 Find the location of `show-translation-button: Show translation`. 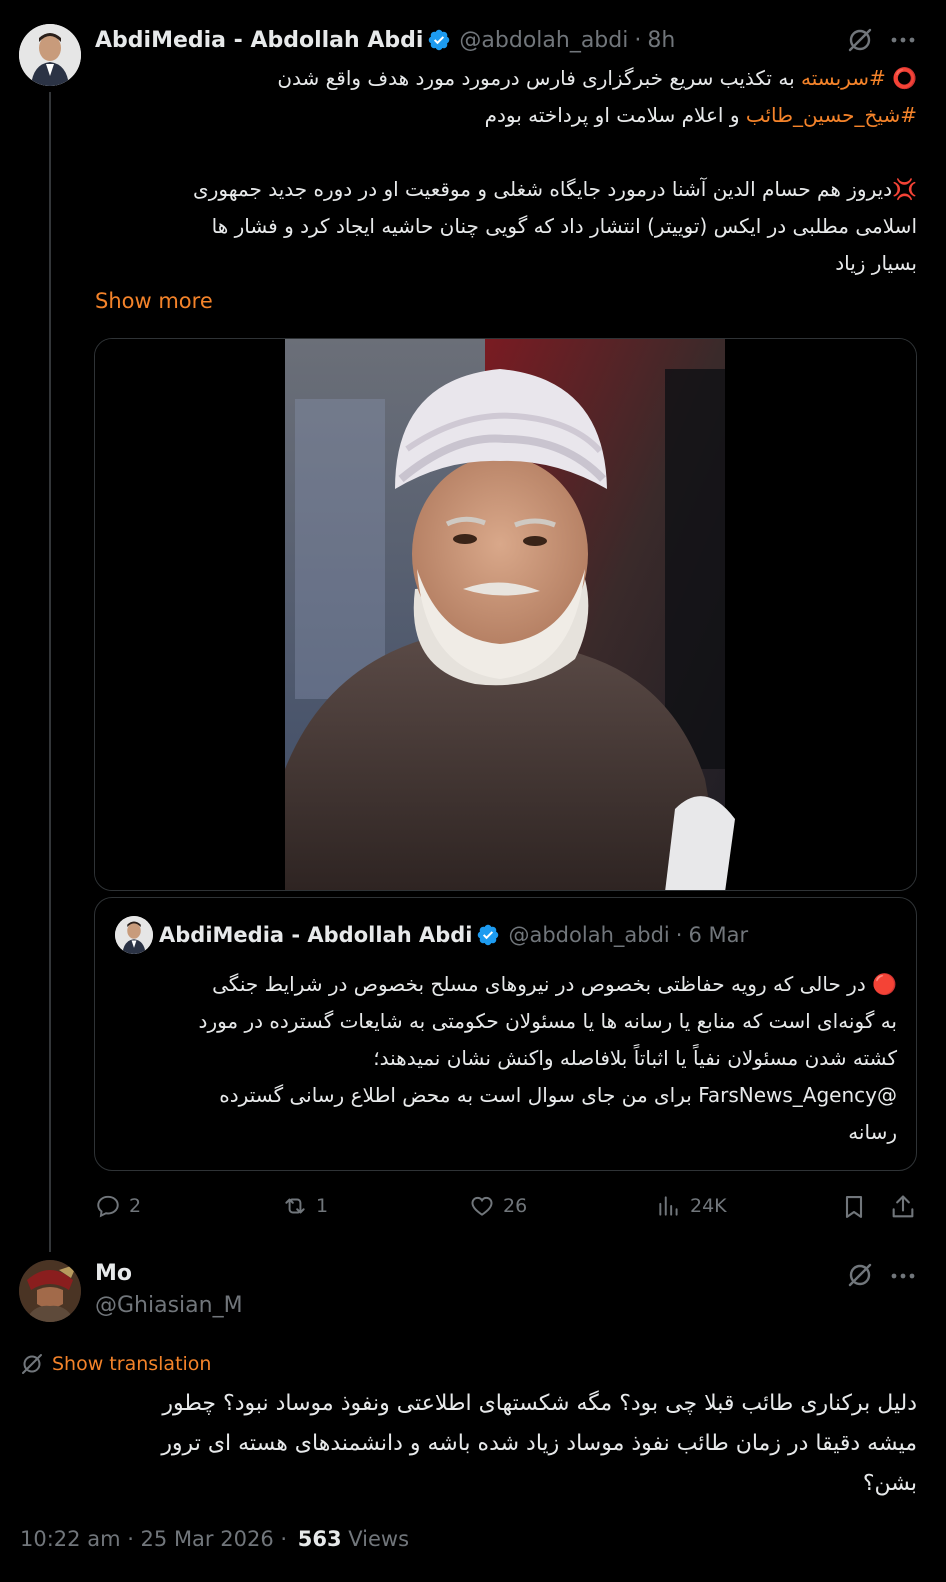

show-translation-button: Show translation is located at coordinates (115, 1364).